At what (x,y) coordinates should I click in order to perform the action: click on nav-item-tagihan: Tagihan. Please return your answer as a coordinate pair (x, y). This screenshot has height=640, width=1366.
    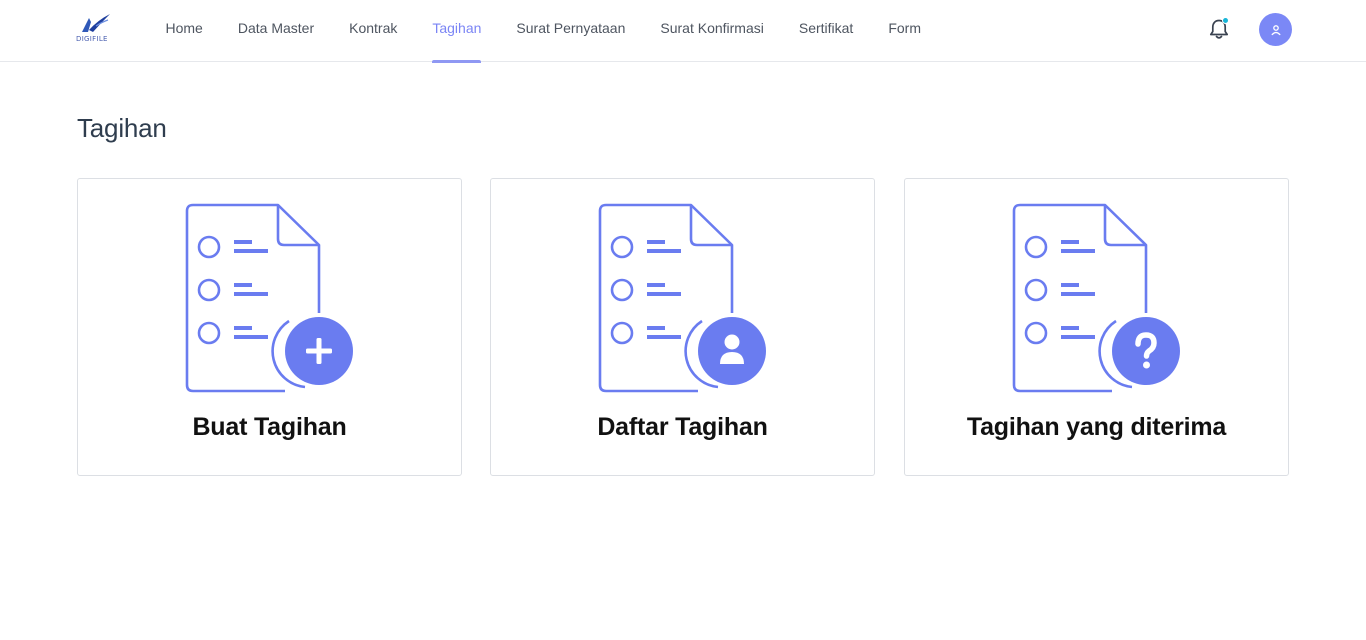
    Looking at the image, I should click on (457, 31).